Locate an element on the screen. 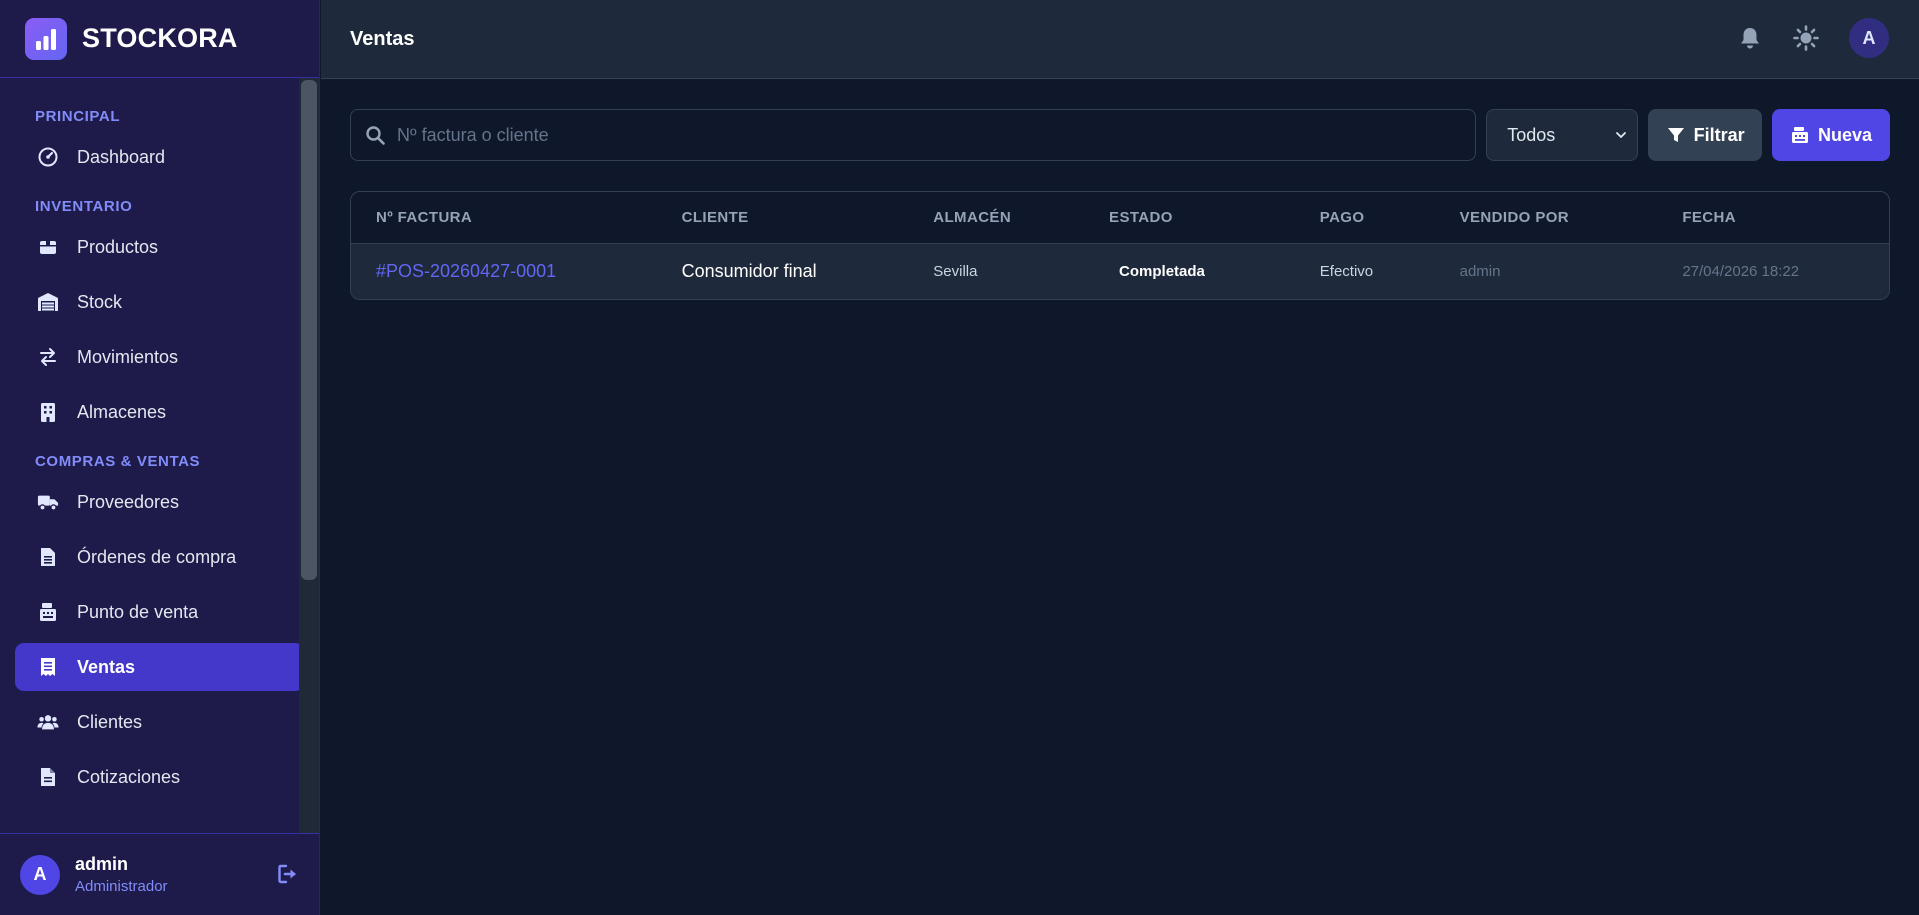  filter-button: Filtrar is located at coordinates (1705, 135).